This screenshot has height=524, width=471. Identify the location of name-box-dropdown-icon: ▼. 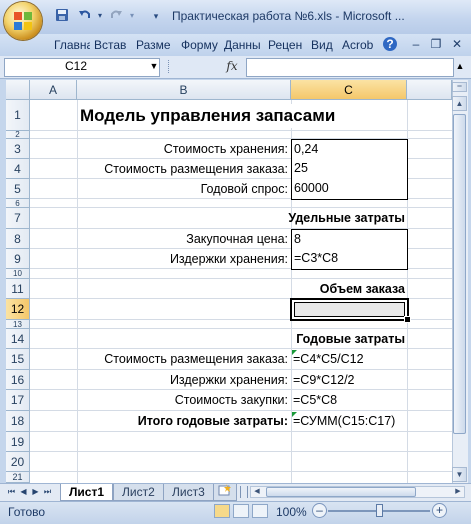
(154, 66).